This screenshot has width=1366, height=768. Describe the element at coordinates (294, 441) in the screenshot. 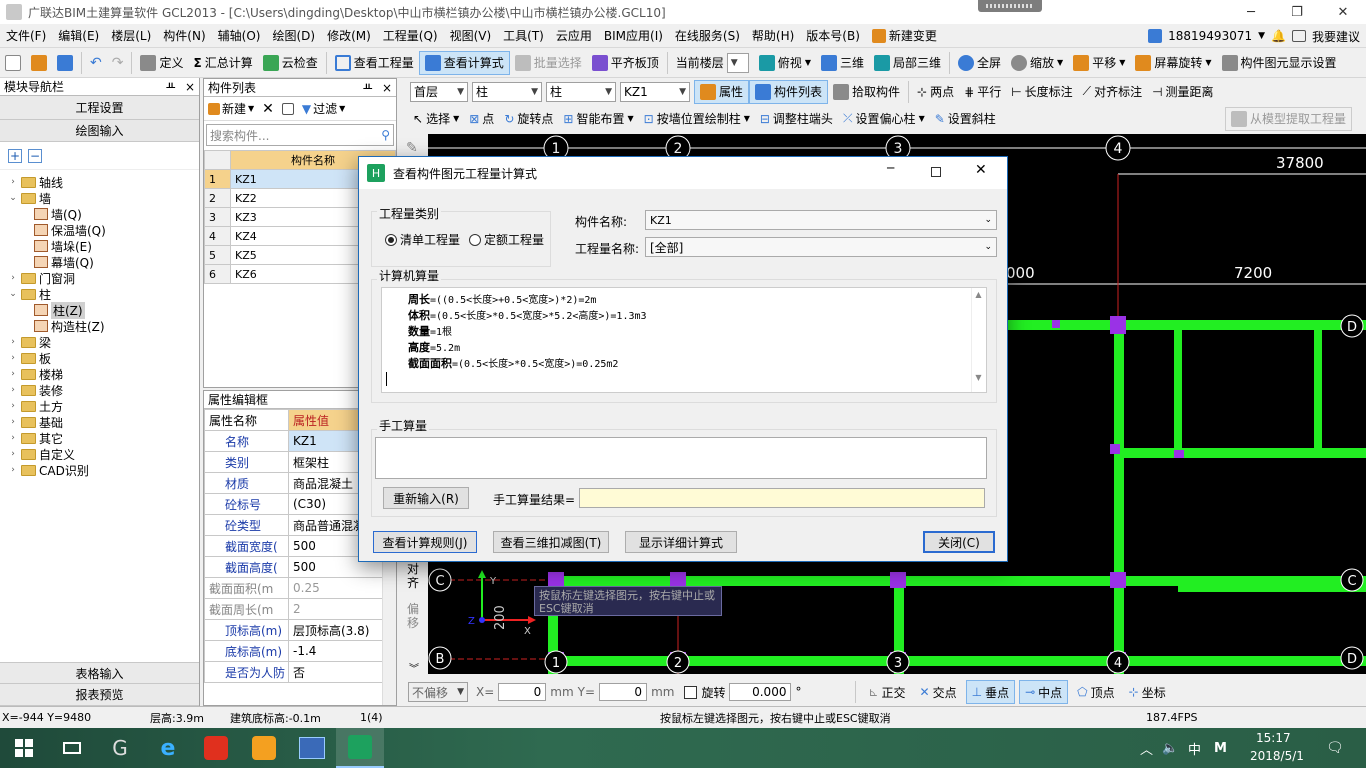

I see `property-row: 名称 KZ1` at that location.